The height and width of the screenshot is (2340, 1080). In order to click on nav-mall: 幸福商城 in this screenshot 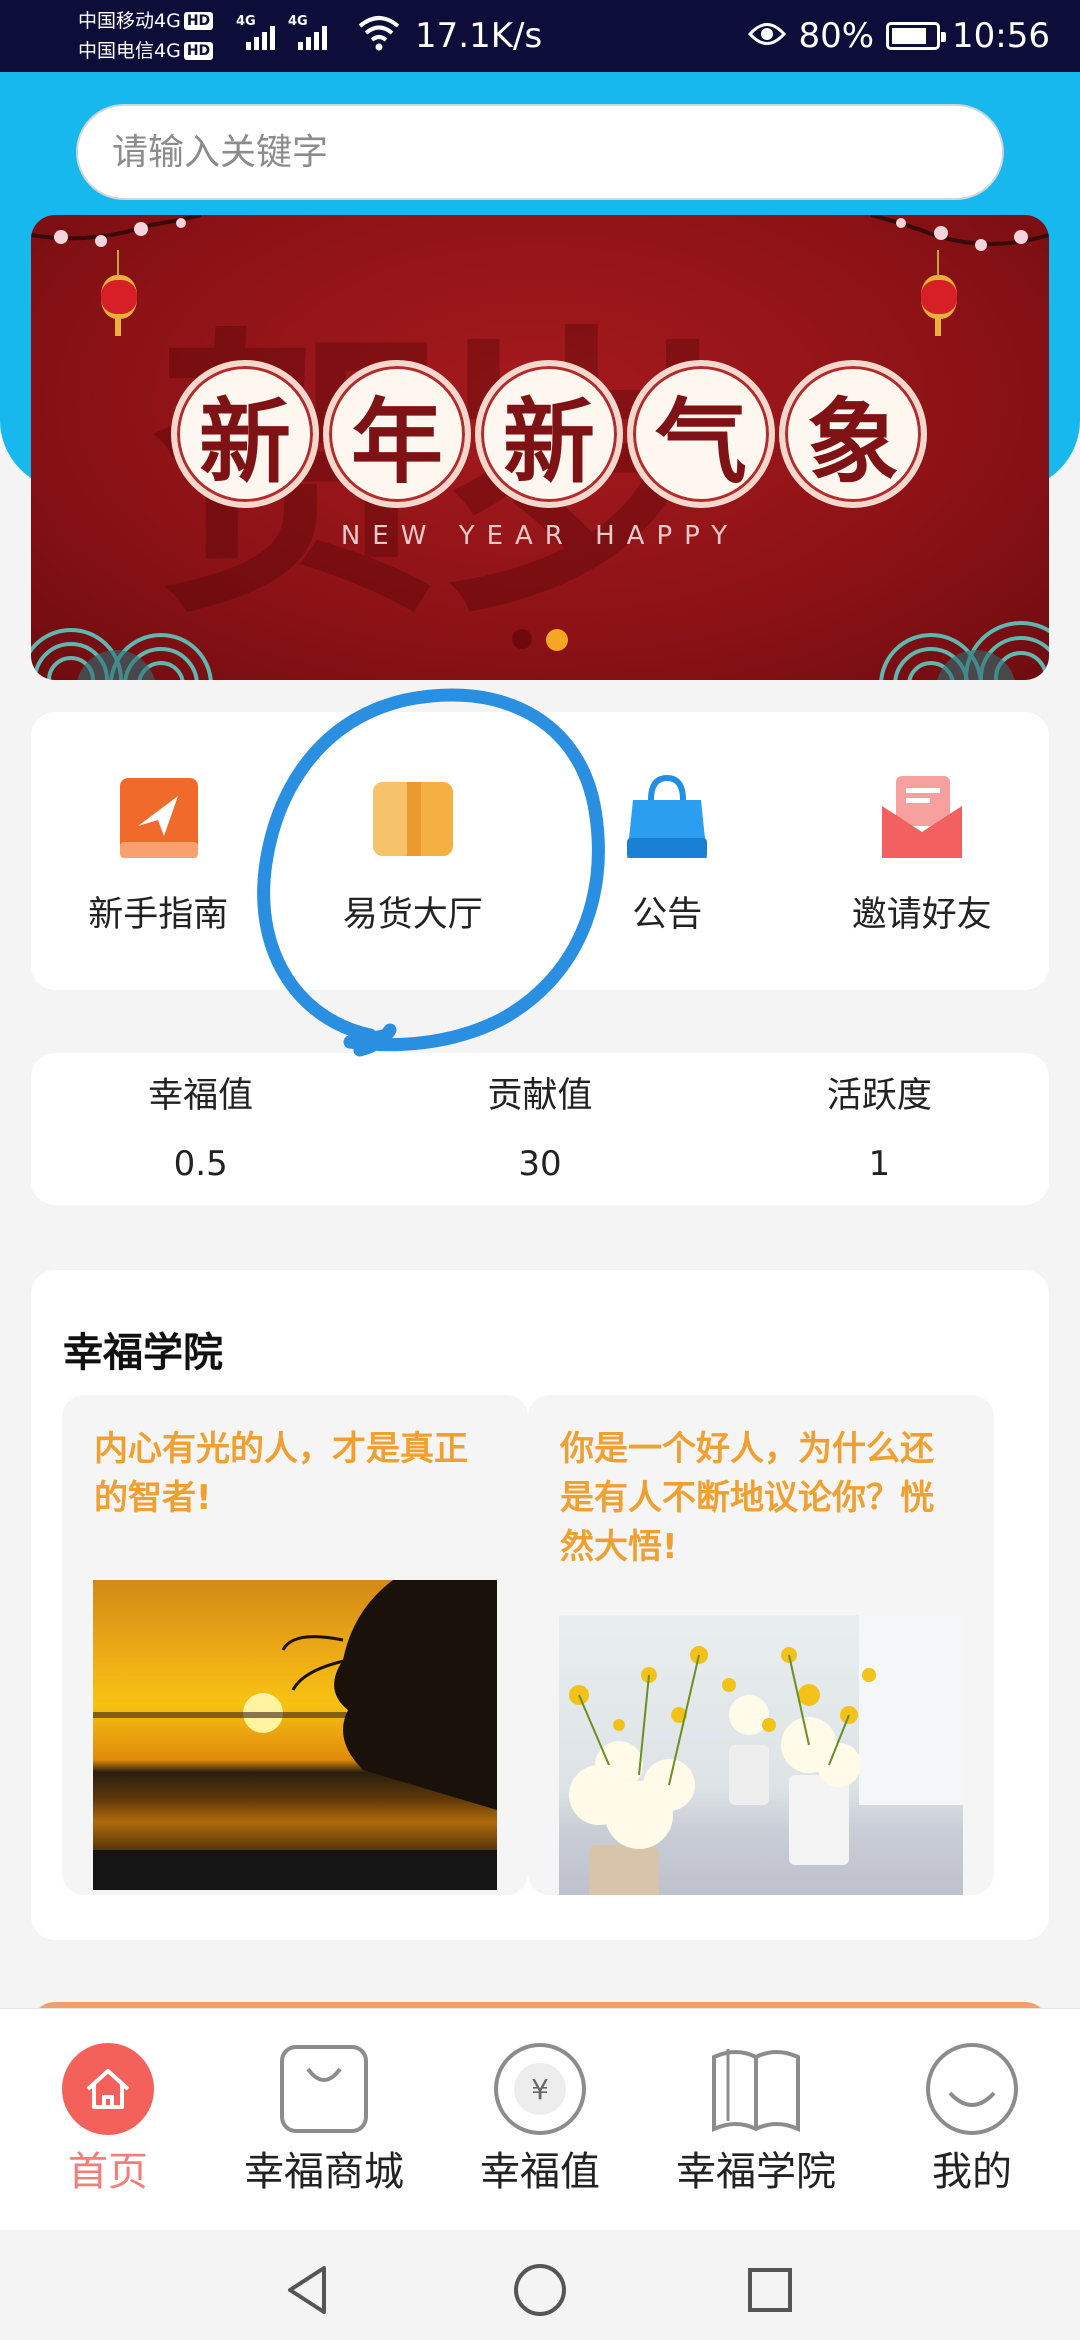, I will do `click(324, 2119)`.